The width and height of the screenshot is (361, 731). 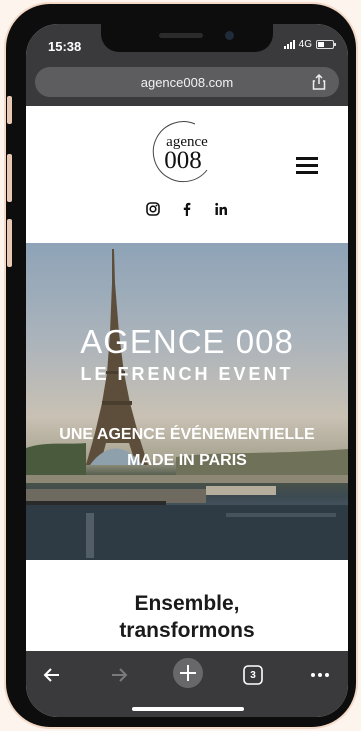 I want to click on menu-icon, so click(x=307, y=166).